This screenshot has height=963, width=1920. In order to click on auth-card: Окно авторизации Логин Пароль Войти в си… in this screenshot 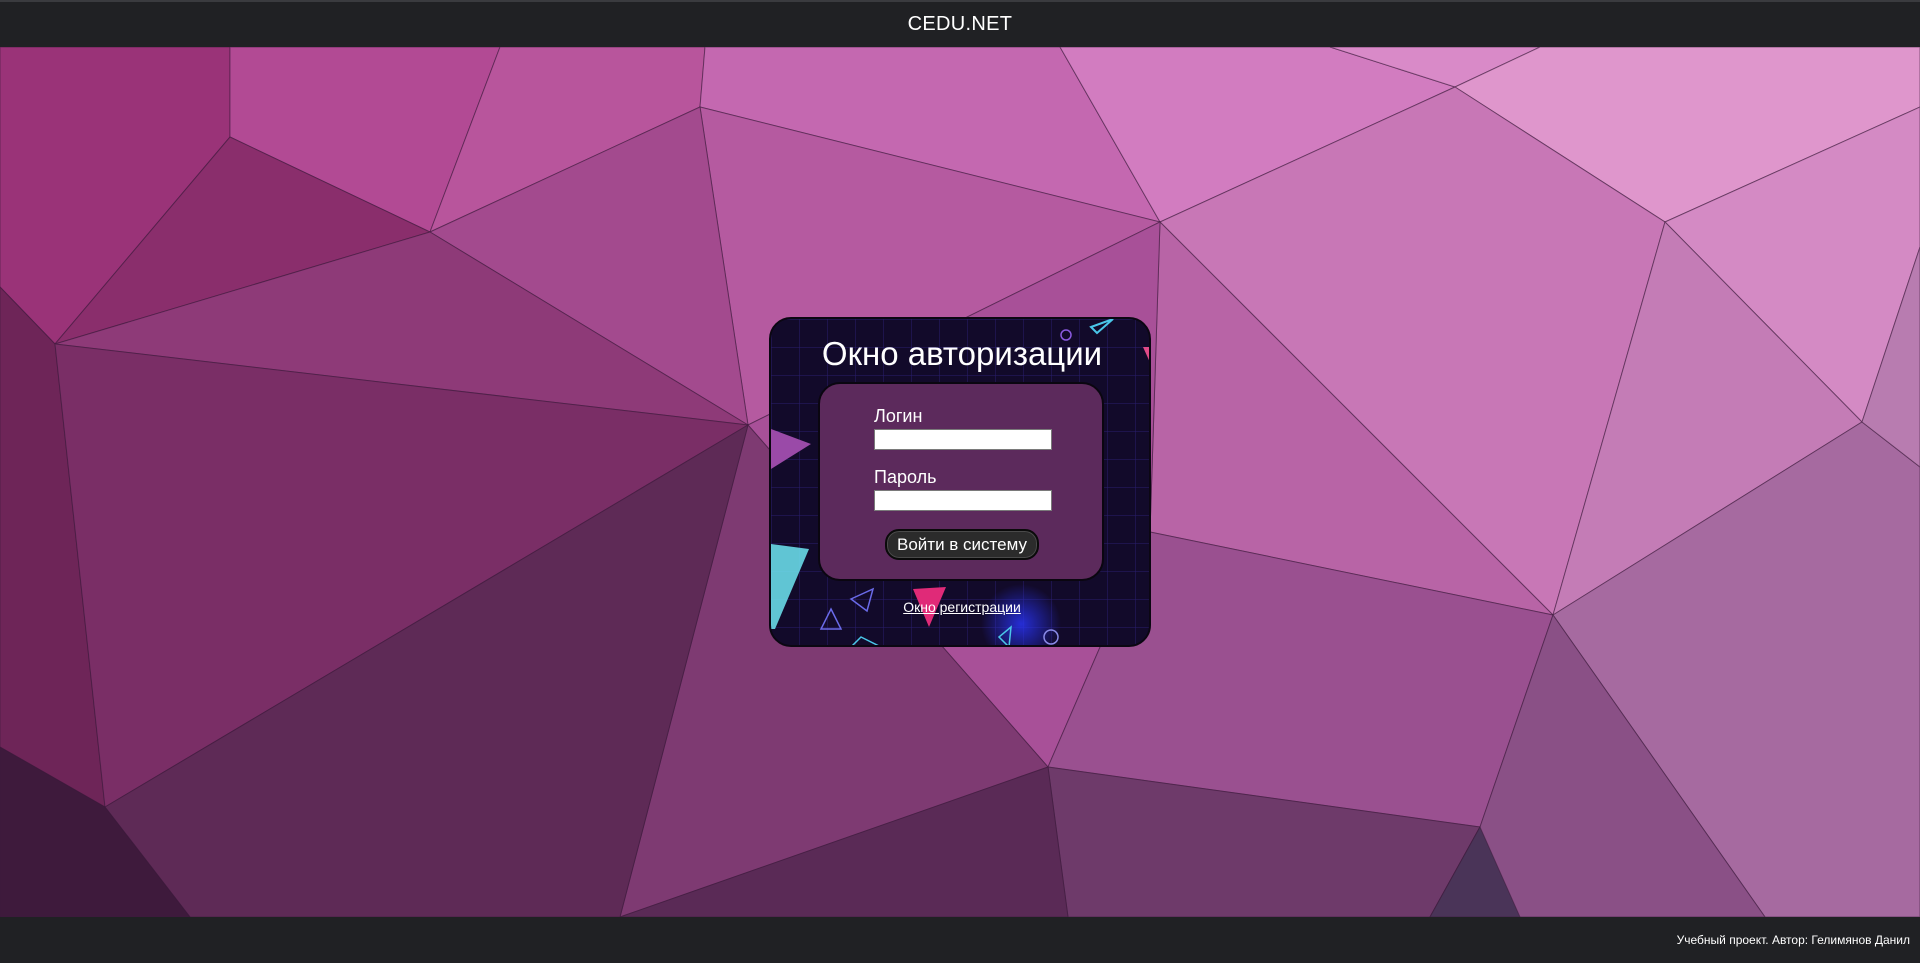, I will do `click(960, 482)`.